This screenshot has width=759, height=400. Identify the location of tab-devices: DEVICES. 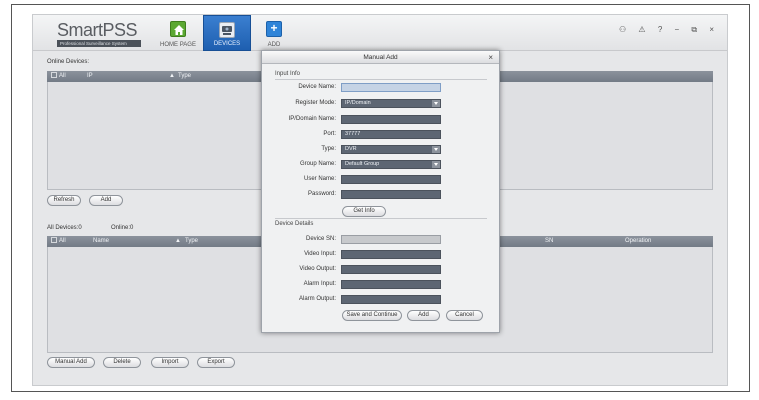
(227, 33).